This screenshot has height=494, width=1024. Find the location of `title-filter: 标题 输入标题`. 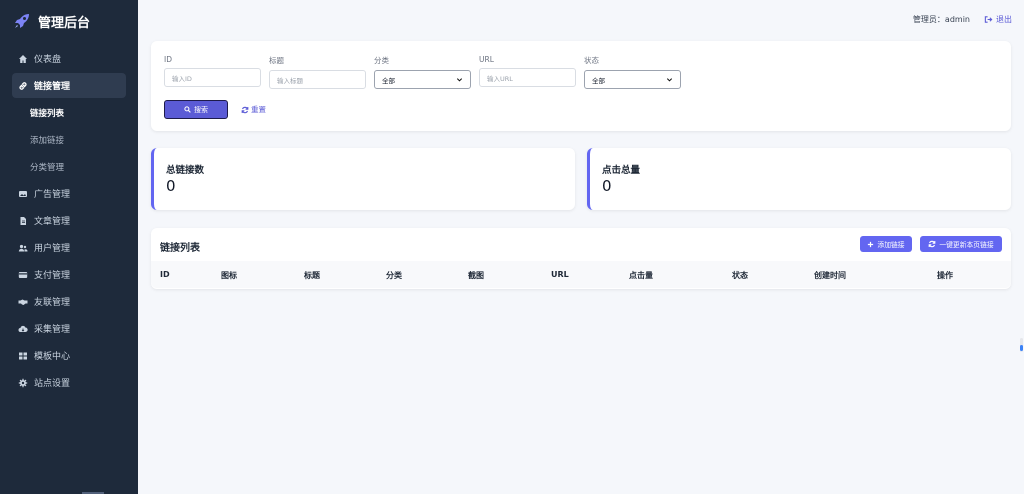

title-filter: 标题 输入标题 is located at coordinates (317, 72).